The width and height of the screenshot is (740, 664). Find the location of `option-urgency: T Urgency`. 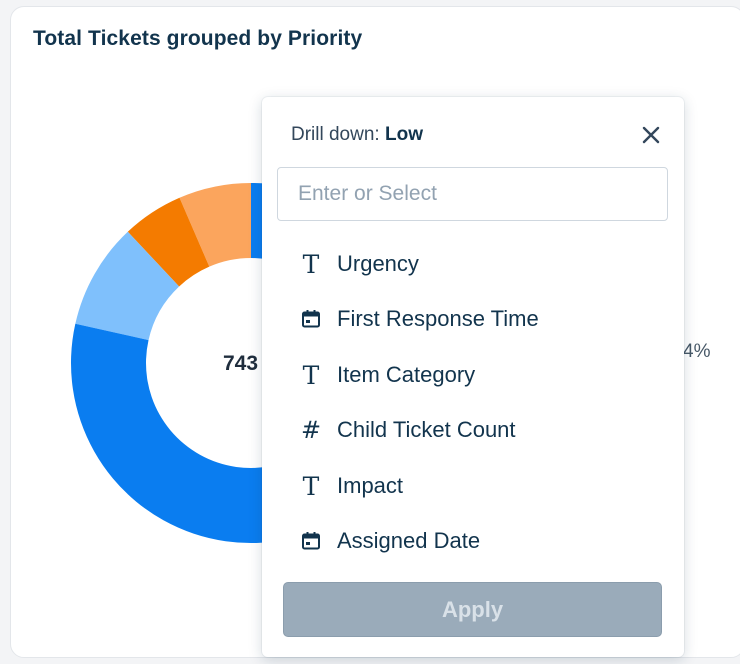

option-urgency: T Urgency is located at coordinates (473, 264).